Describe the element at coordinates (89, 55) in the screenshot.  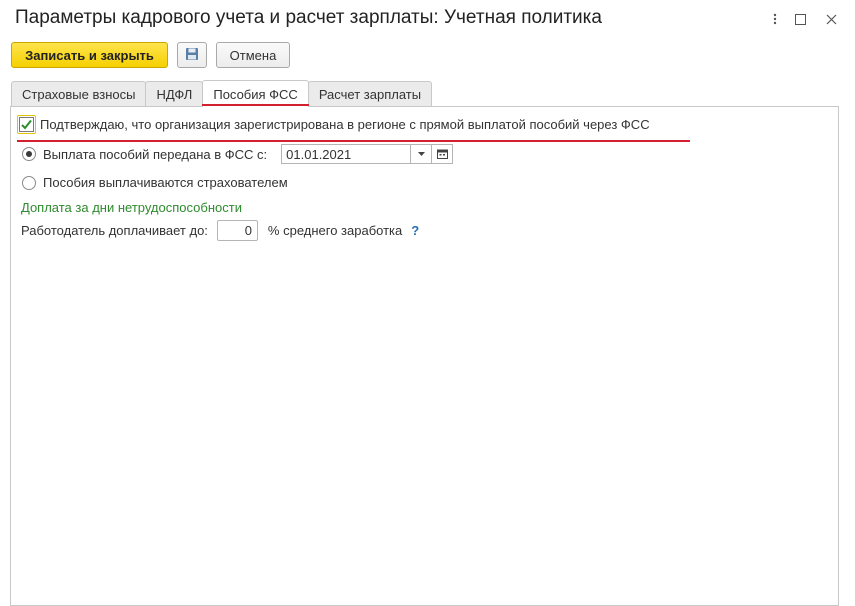
I see `save-and-close-button: Записать и закрыть` at that location.